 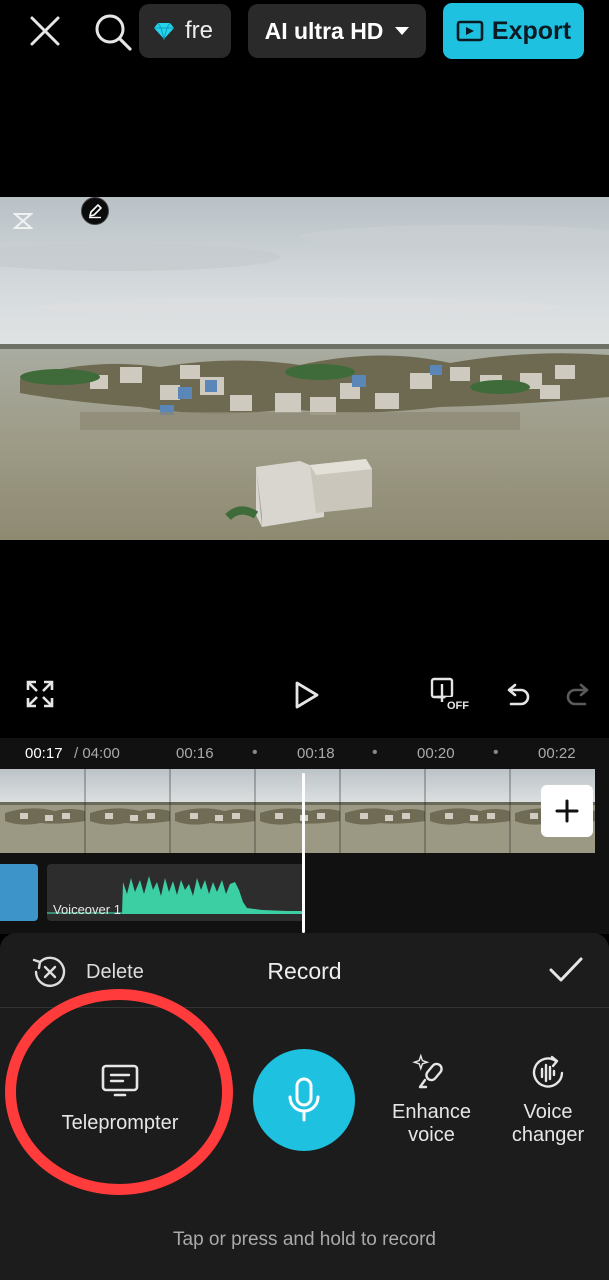 What do you see at coordinates (304, 1007) in the screenshot?
I see `panel-divider` at bounding box center [304, 1007].